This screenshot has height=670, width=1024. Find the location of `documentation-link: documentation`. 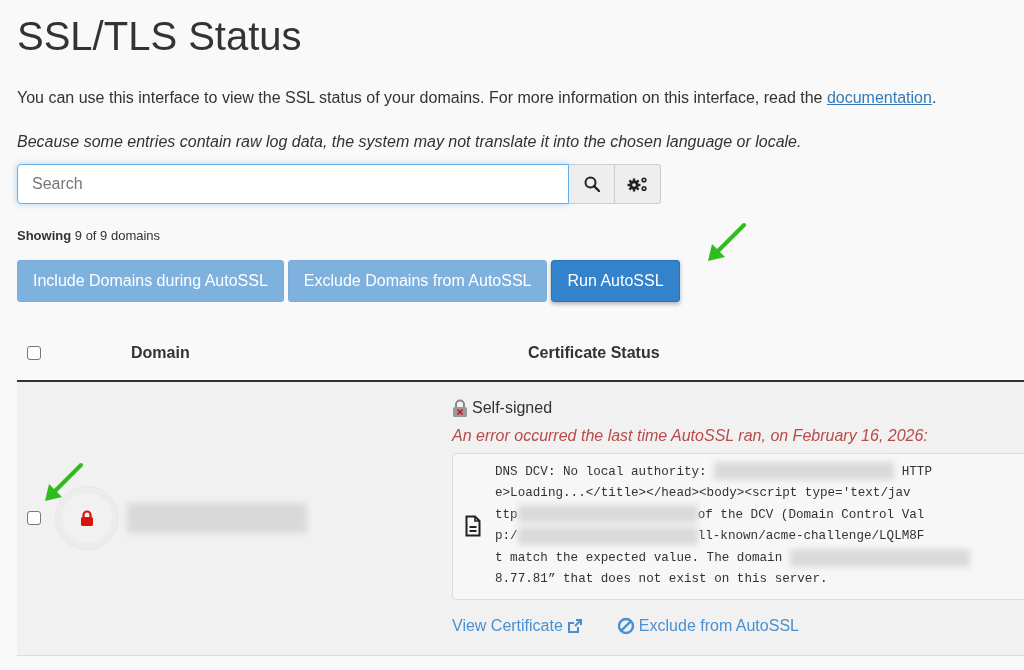

documentation-link: documentation is located at coordinates (879, 97).